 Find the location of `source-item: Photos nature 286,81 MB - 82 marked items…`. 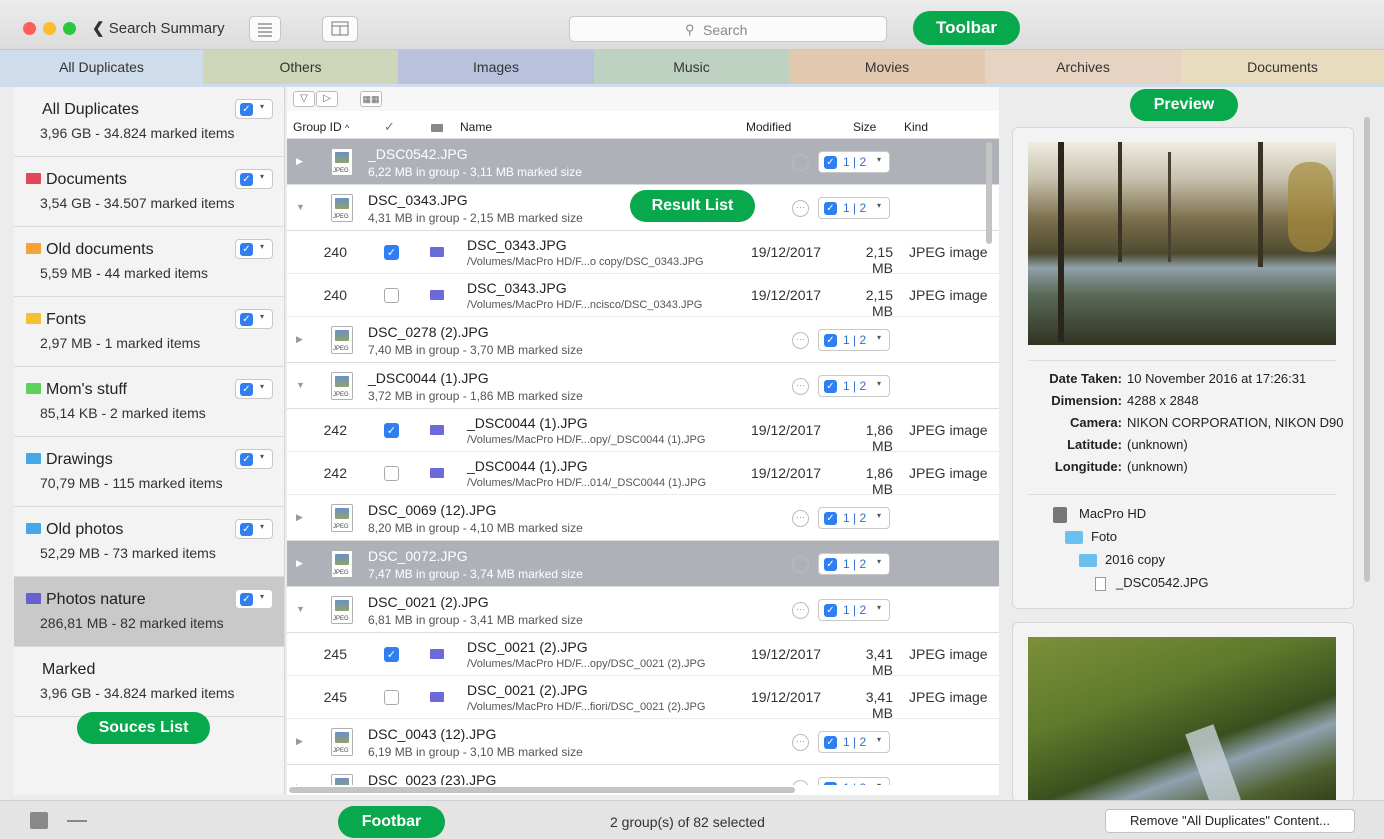

source-item: Photos nature 286,81 MB - 82 marked items… is located at coordinates (149, 612).